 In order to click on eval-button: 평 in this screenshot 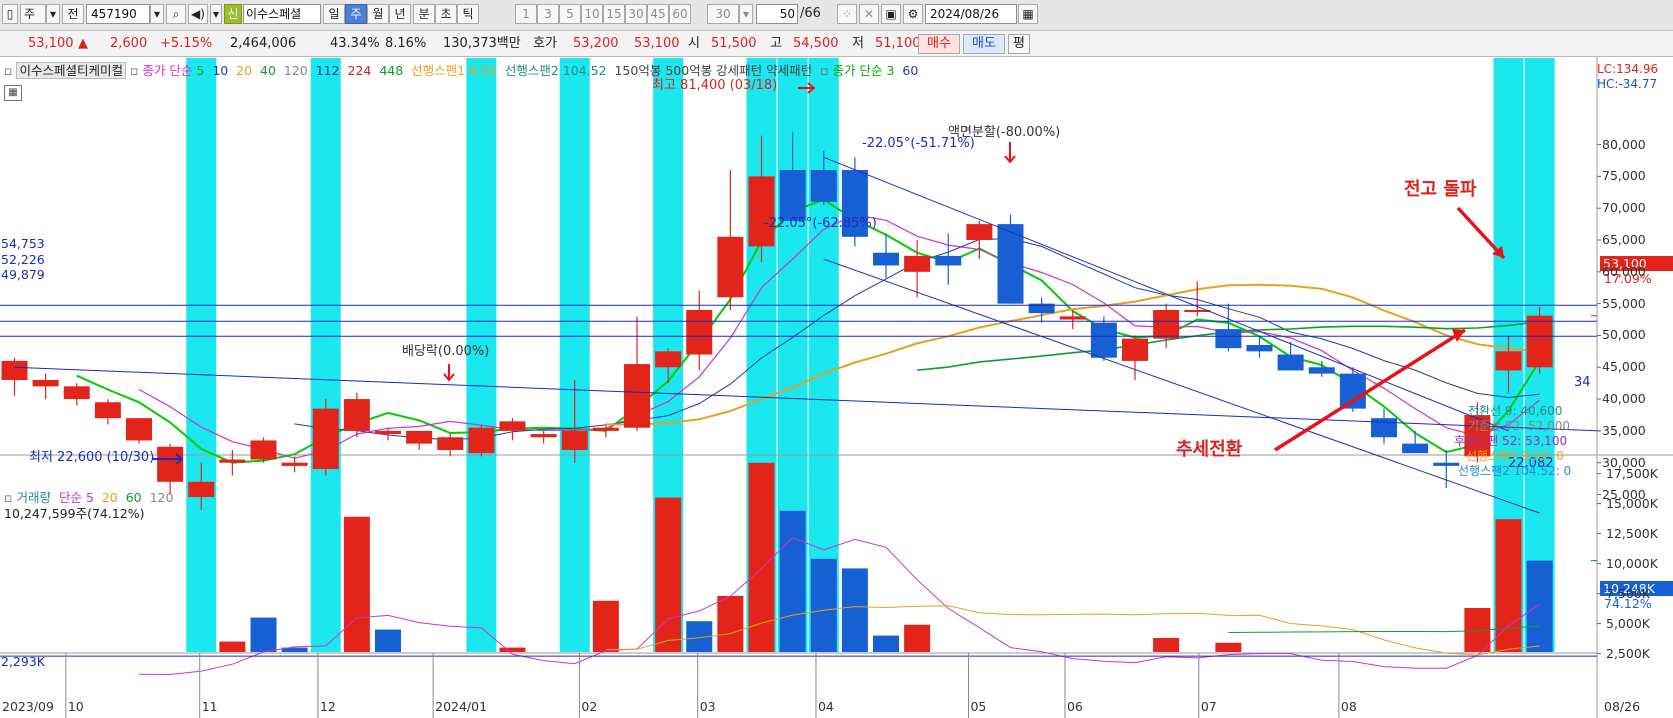, I will do `click(1019, 44)`.